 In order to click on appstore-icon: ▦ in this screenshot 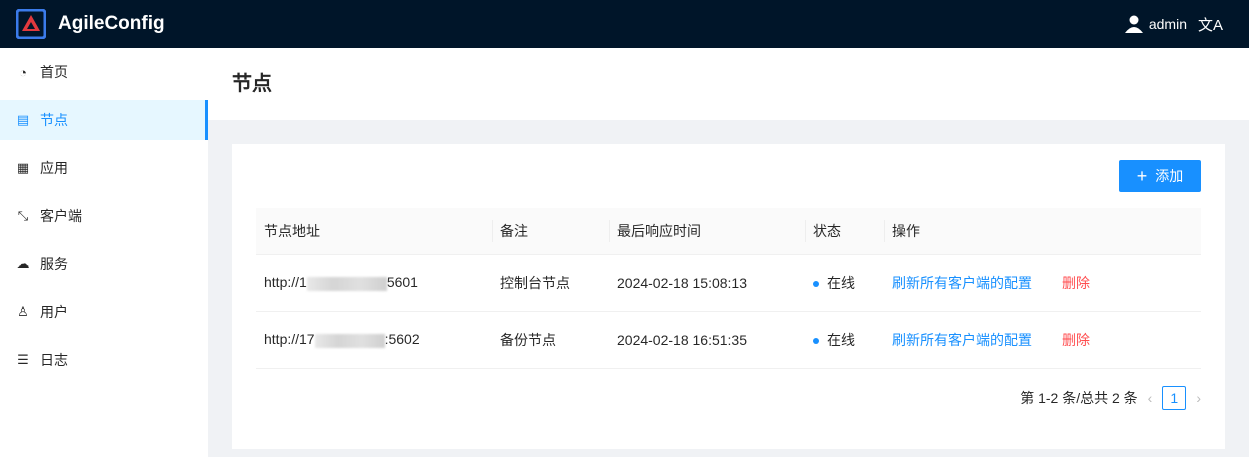, I will do `click(23, 167)`.